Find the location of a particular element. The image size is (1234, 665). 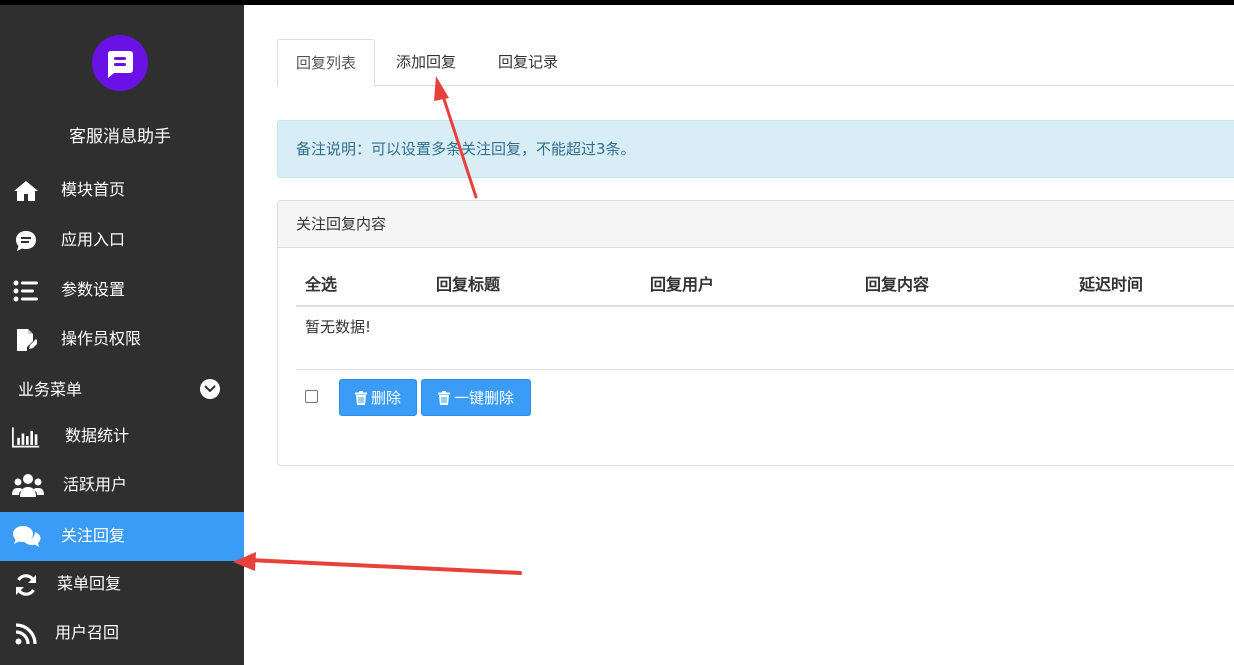

column-reply-title: 回复标题 is located at coordinates (468, 284).